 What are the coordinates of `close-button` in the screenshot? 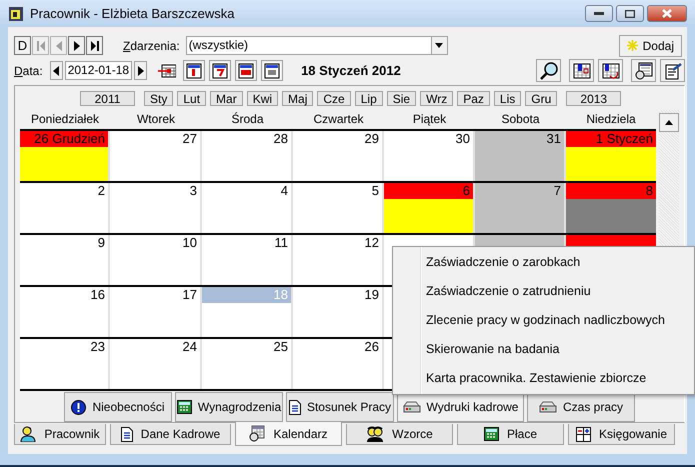 It's located at (667, 13).